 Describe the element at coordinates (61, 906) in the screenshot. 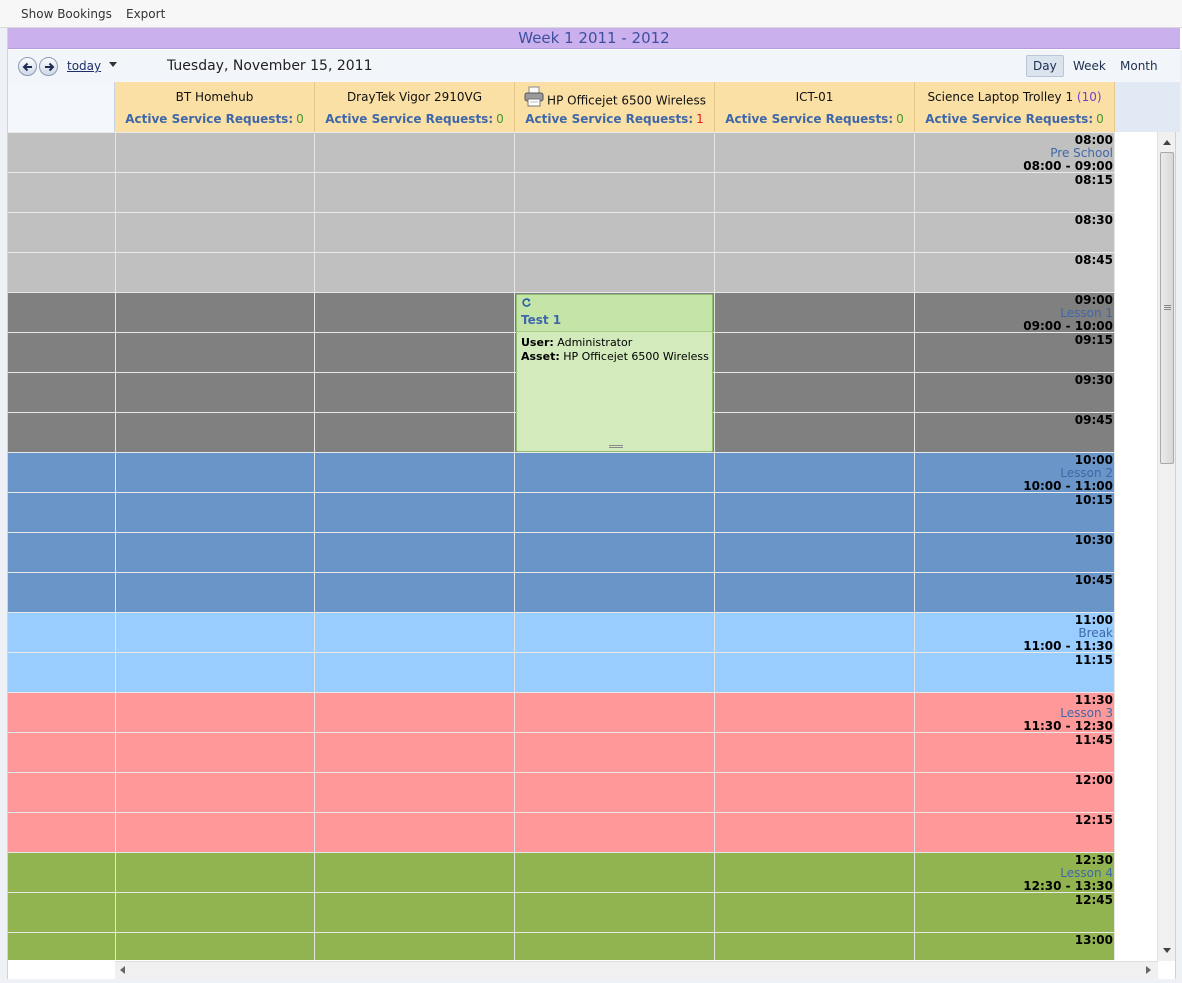

I see `time-gutter` at that location.